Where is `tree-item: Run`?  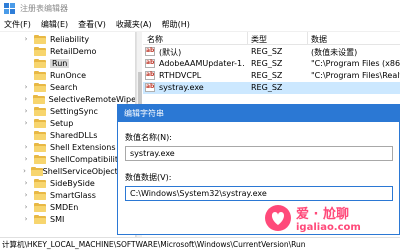
tree-item: Run is located at coordinates (67, 63).